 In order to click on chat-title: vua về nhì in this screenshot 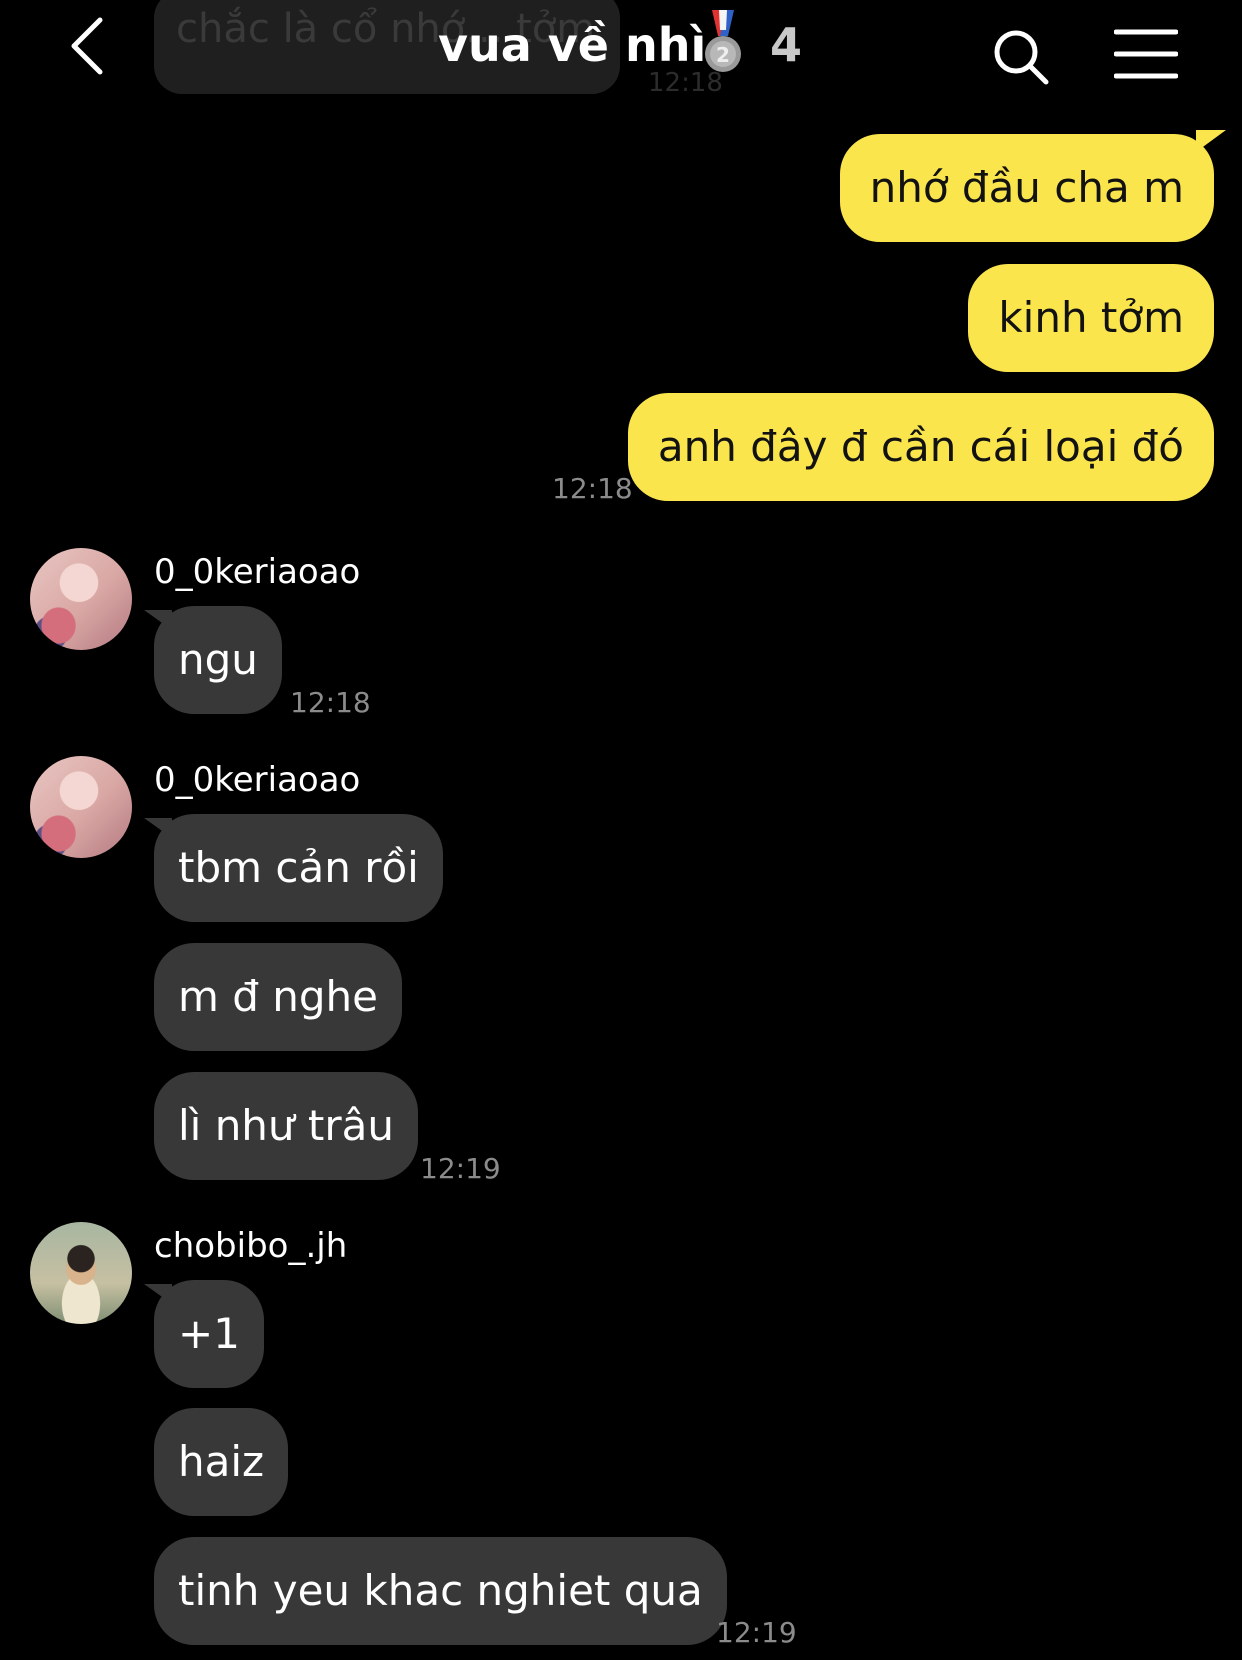, I will do `click(572, 45)`.